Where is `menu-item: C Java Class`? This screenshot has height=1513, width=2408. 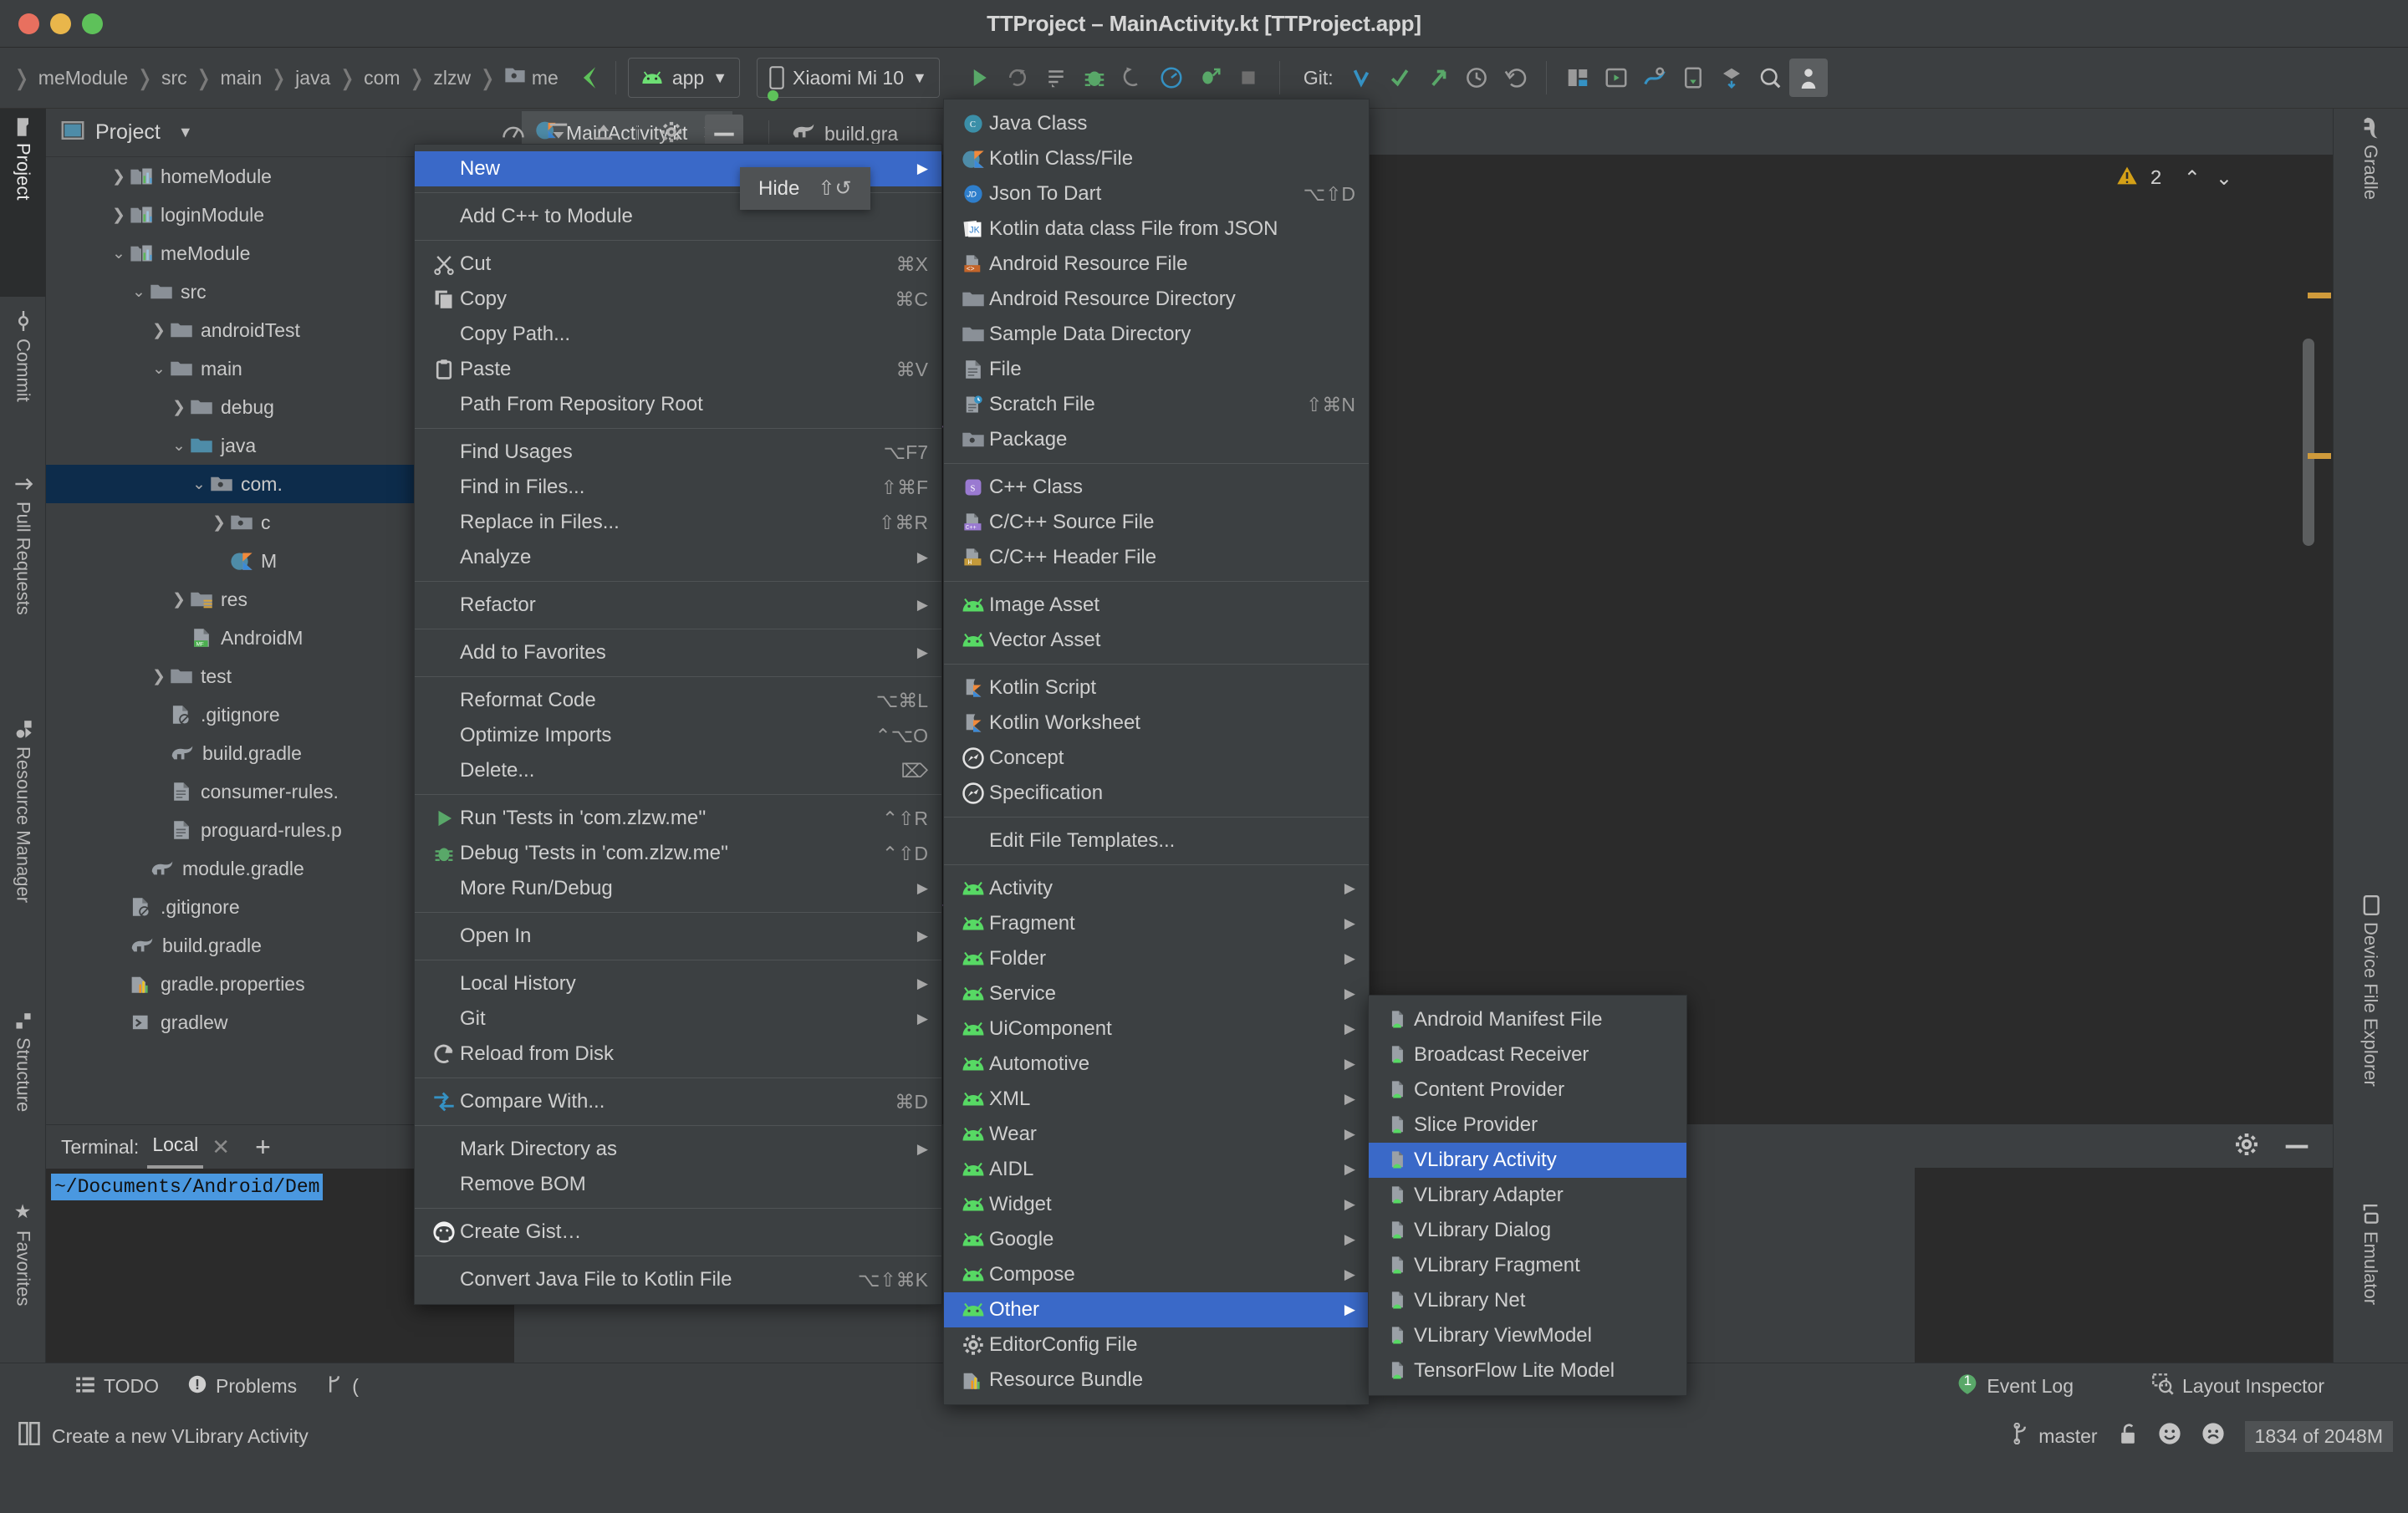 menu-item: C Java Class is located at coordinates (1157, 123).